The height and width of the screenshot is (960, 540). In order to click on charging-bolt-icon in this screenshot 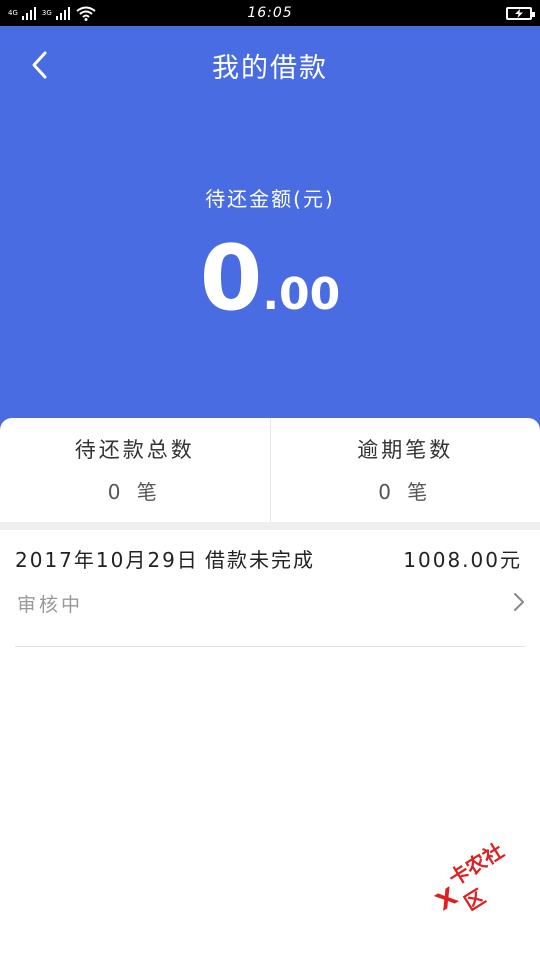, I will do `click(519, 13)`.